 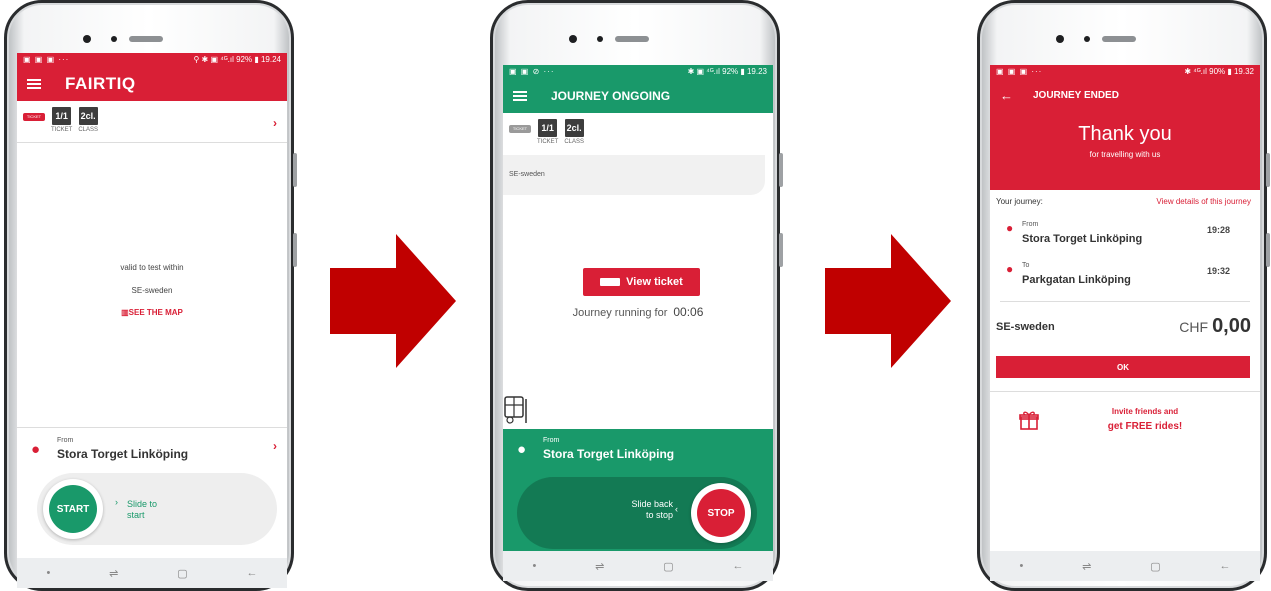 What do you see at coordinates (1125, 71) in the screenshot?
I see `status-bar: ▣ ▣ ▣ ··· ✱ ⁴ᴳ.ıl 90% ▮ 19.32` at bounding box center [1125, 71].